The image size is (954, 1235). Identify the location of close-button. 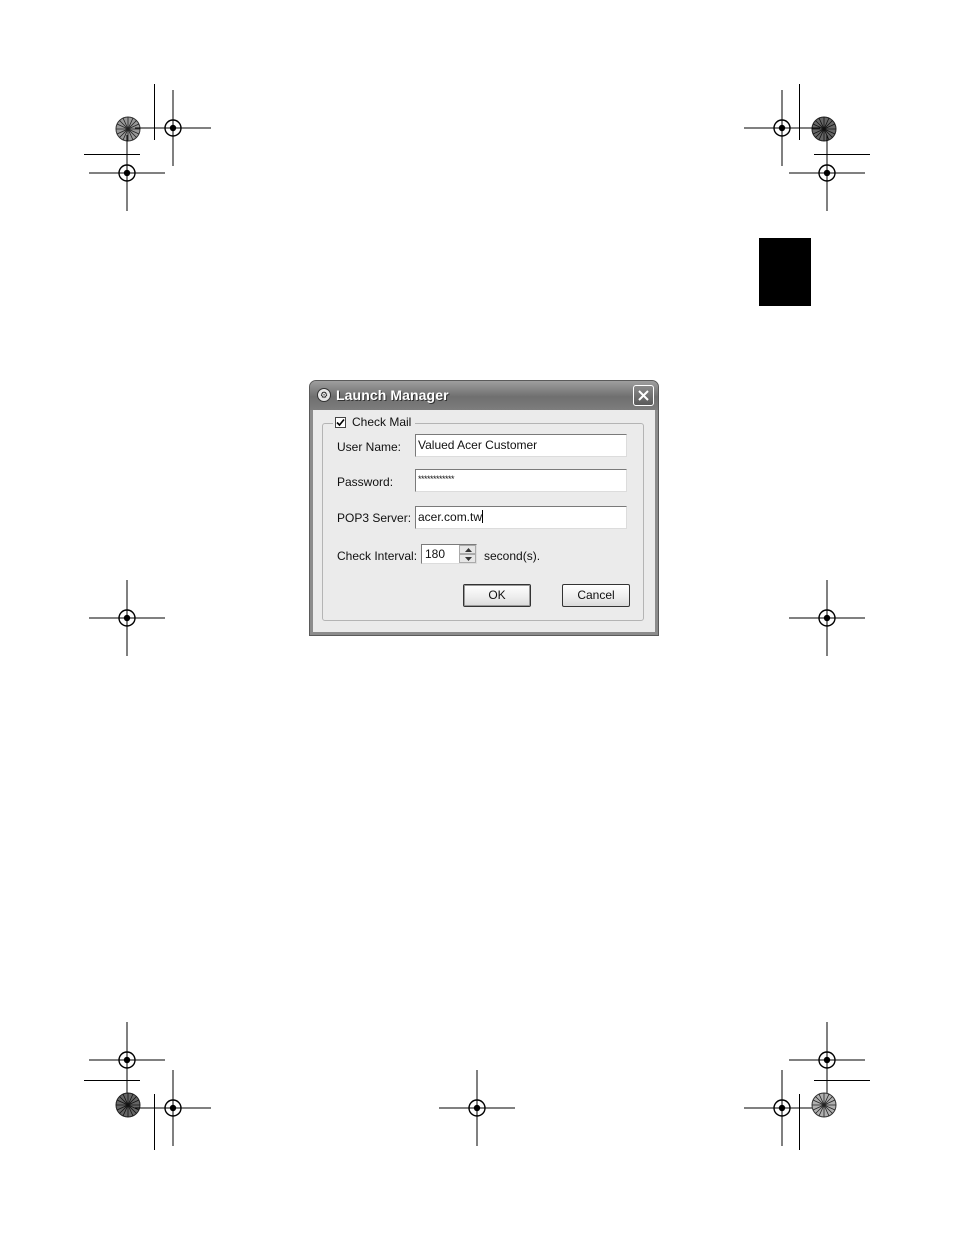
(643, 395).